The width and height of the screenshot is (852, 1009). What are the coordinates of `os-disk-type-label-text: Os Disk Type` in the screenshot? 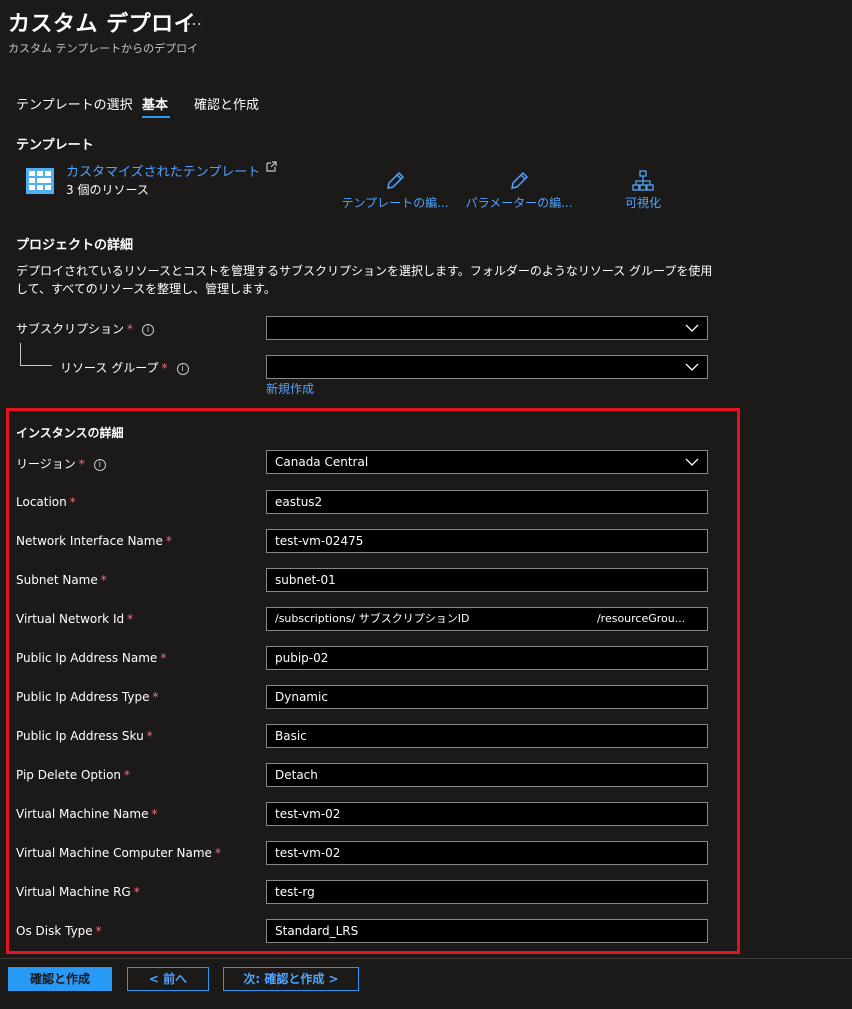 It's located at (54, 931).